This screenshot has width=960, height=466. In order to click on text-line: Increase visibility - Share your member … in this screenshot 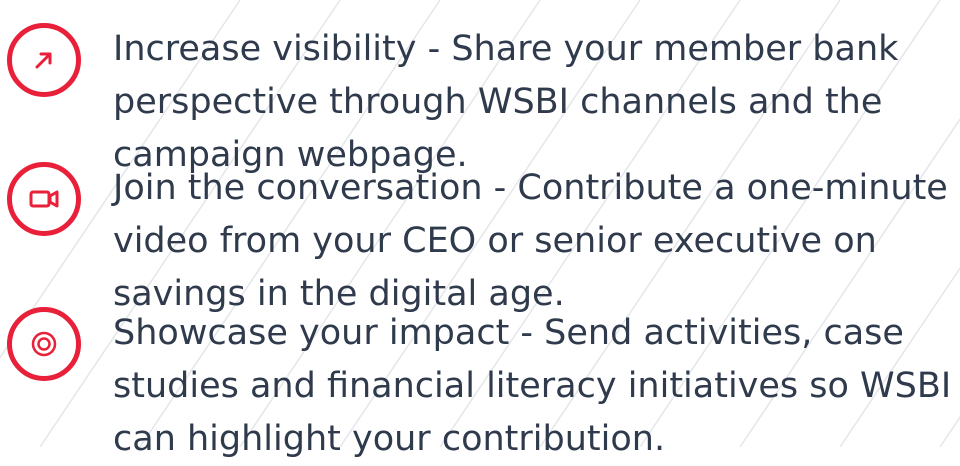, I will do `click(506, 49)`.